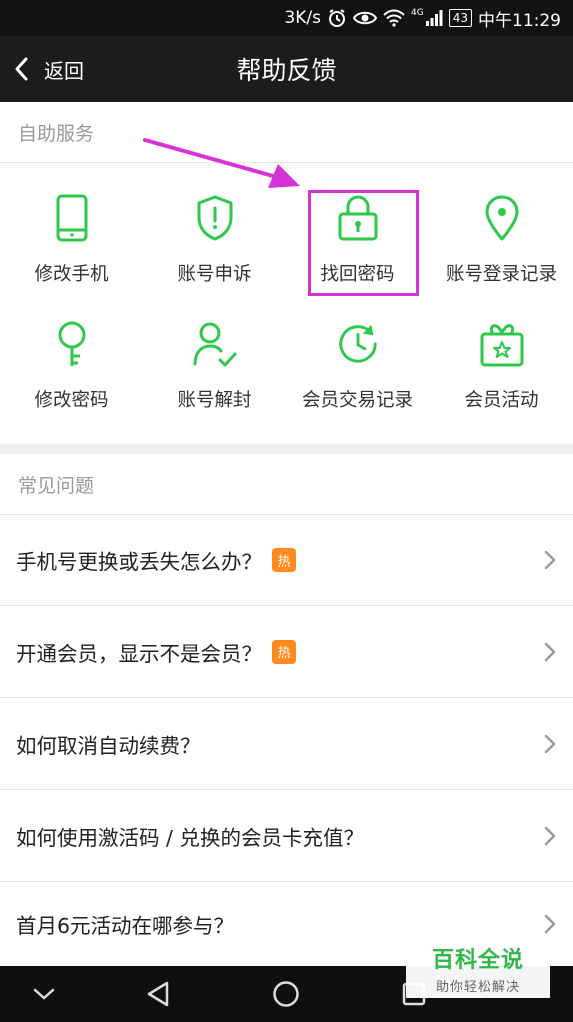 The height and width of the screenshot is (1022, 573). Describe the element at coordinates (337, 18) in the screenshot. I see `alarm-icon` at that location.